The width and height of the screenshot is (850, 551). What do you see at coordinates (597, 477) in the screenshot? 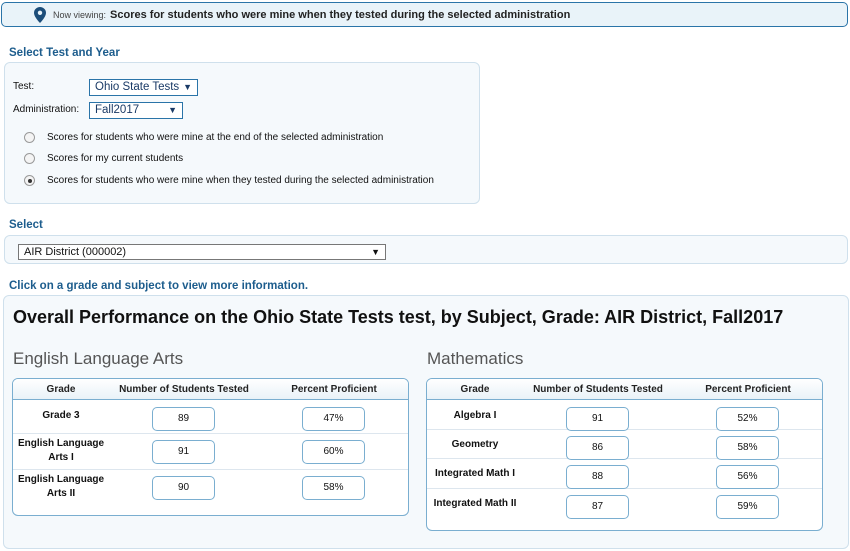
I see `tested-value: 88` at bounding box center [597, 477].